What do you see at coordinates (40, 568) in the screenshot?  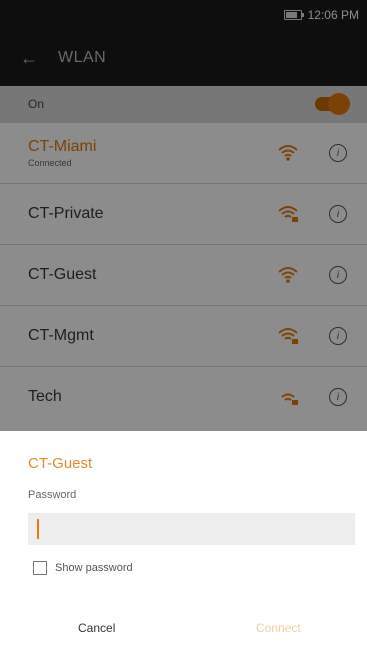 I see `checkbox-icon` at bounding box center [40, 568].